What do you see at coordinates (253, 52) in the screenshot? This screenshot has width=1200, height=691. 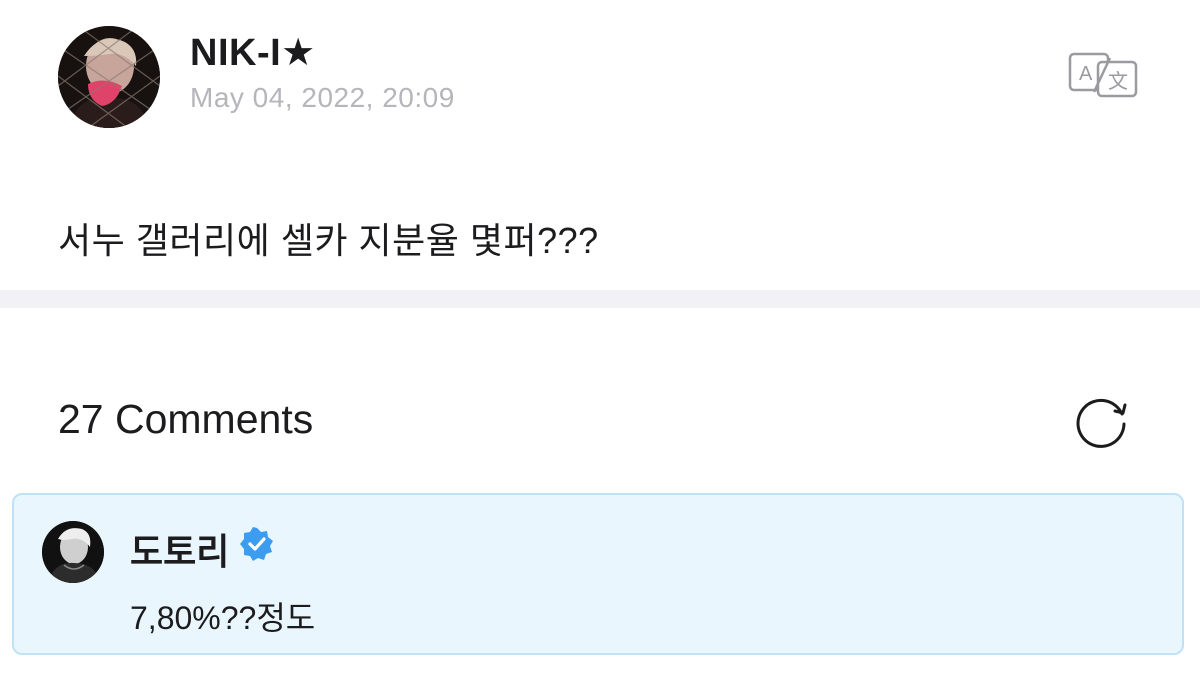 I see `author-name: NIK-I★` at bounding box center [253, 52].